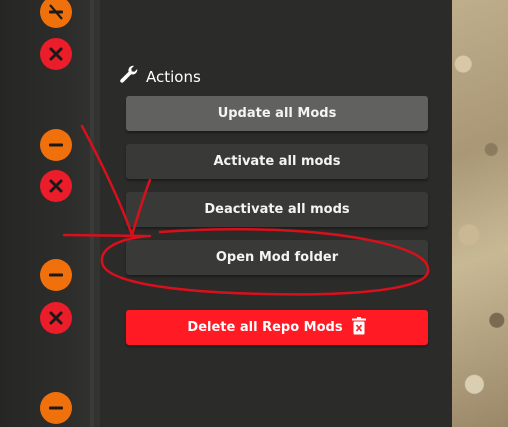 This screenshot has height=427, width=508. Describe the element at coordinates (129, 77) in the screenshot. I see `wrench-icon` at that location.